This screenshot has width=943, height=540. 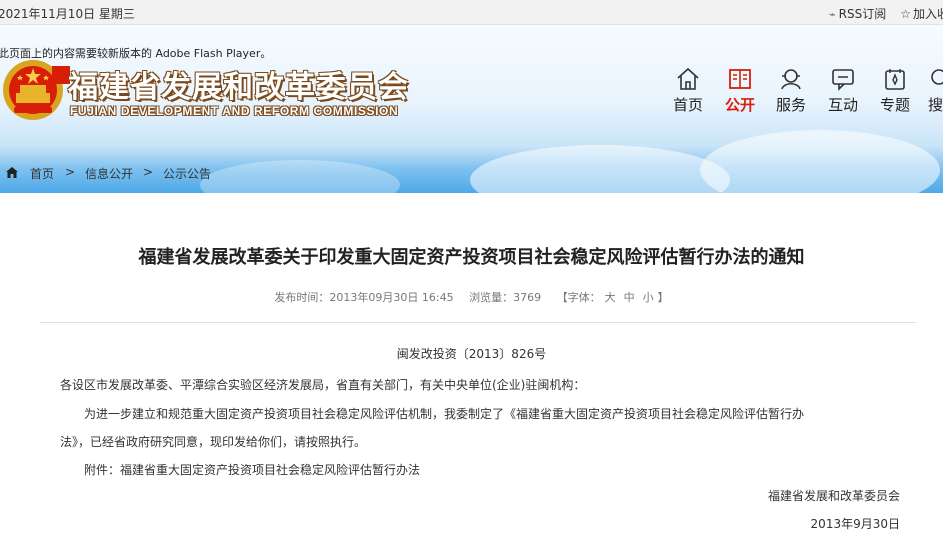 I want to click on attachment-link: 附件：福建省重大固定资产投资项目社会稳定风险评估暂行办法, so click(x=252, y=469).